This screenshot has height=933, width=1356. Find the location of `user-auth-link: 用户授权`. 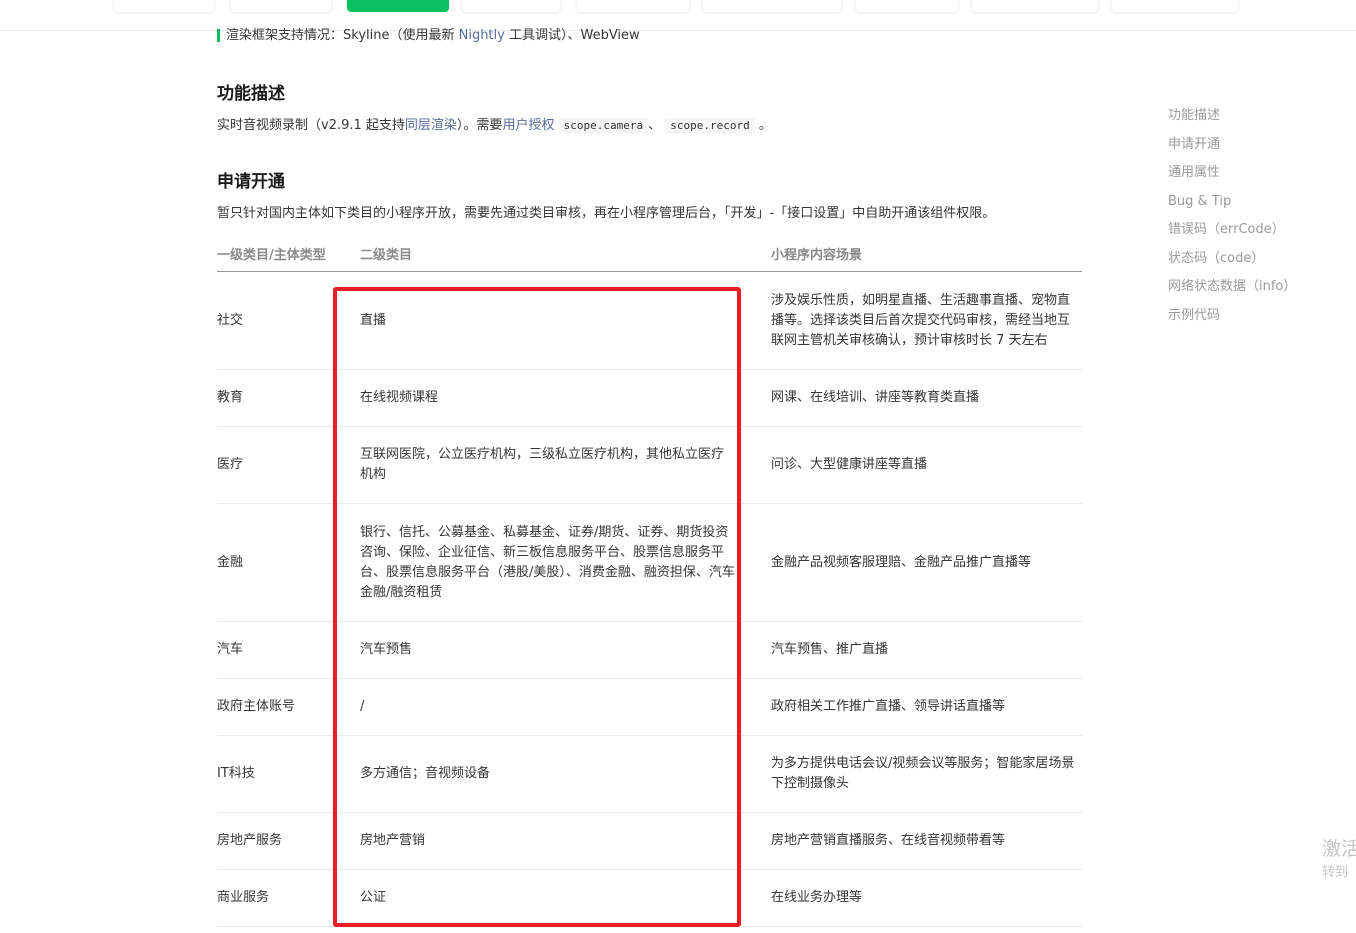

user-auth-link: 用户授权 is located at coordinates (528, 125).